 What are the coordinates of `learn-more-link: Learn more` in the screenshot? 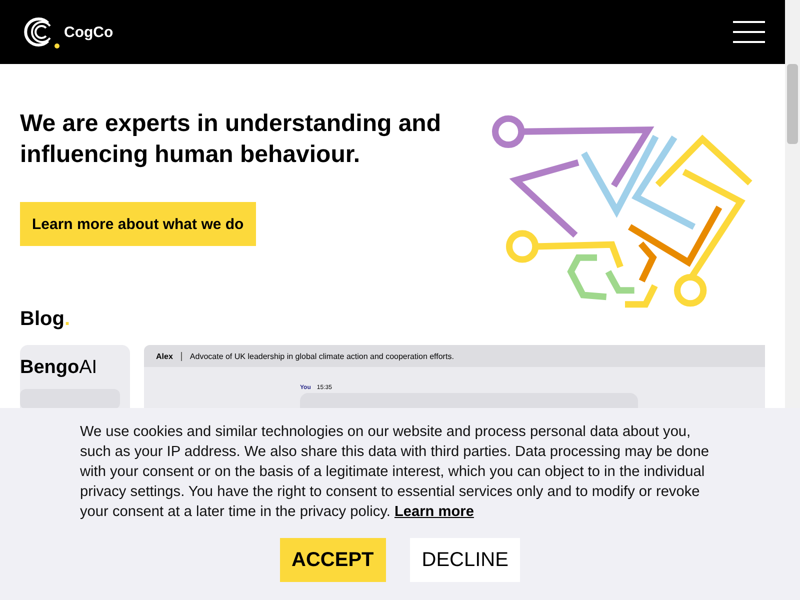 It's located at (434, 512).